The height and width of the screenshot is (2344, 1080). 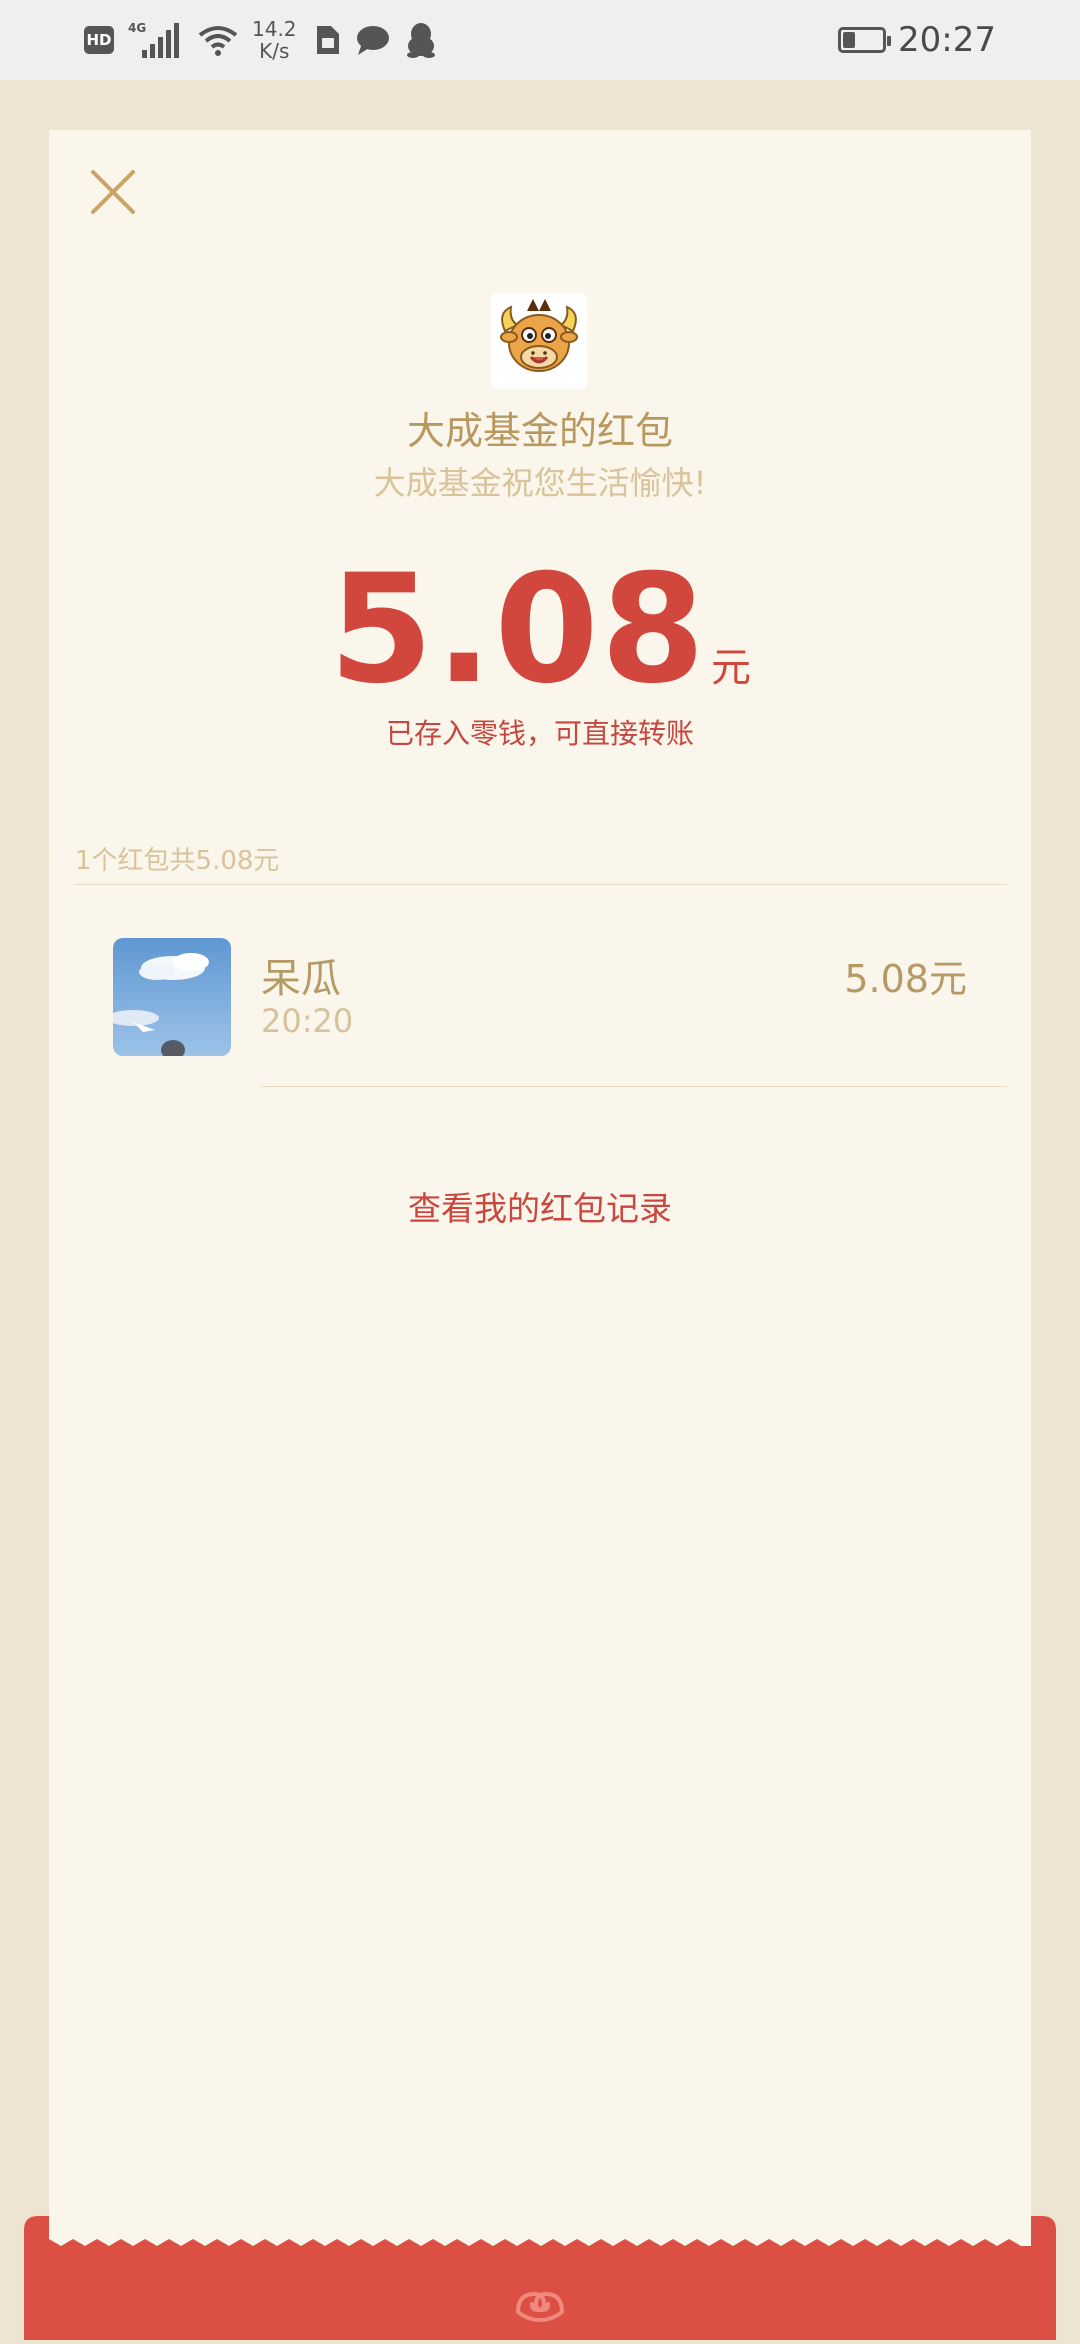 What do you see at coordinates (947, 40) in the screenshot?
I see `clock: 20:27` at bounding box center [947, 40].